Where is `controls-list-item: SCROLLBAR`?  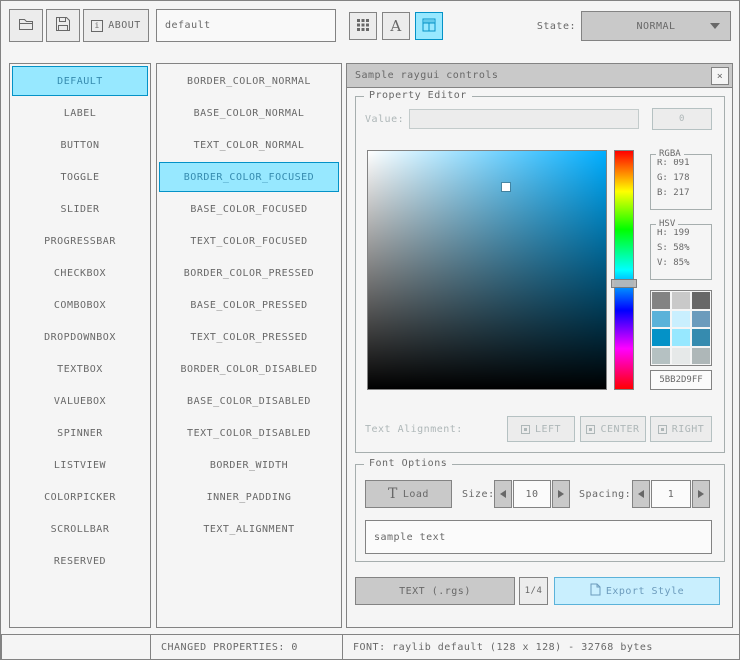
controls-list-item: SCROLLBAR is located at coordinates (80, 529).